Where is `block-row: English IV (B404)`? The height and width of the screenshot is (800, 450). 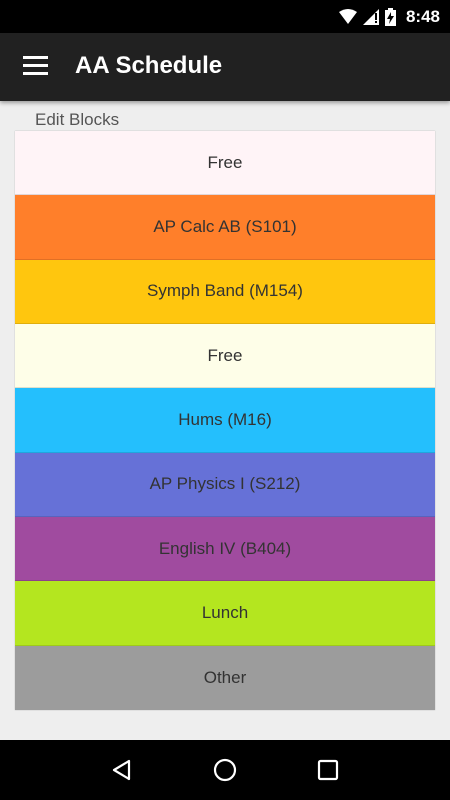
block-row: English IV (B404) is located at coordinates (225, 549).